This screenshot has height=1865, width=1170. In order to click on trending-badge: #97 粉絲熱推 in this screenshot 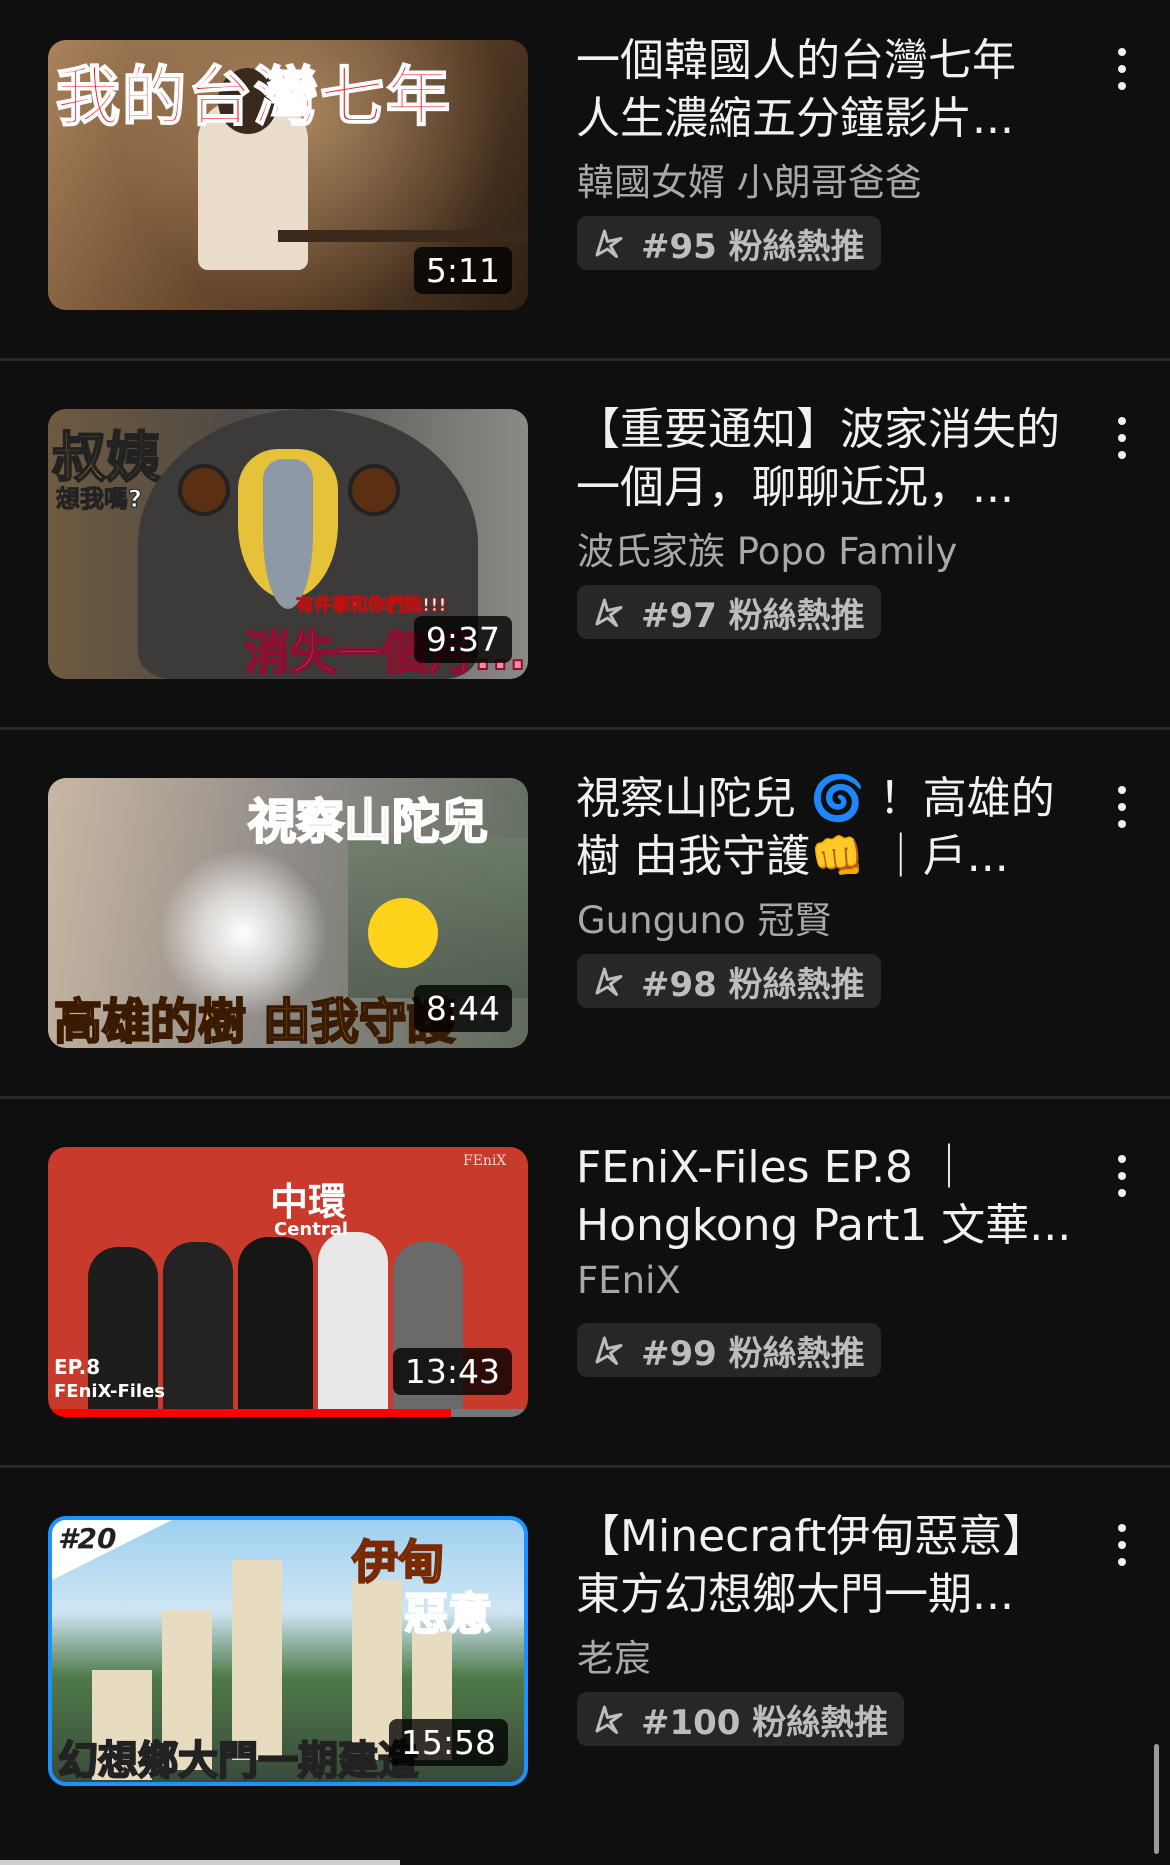, I will do `click(729, 612)`.